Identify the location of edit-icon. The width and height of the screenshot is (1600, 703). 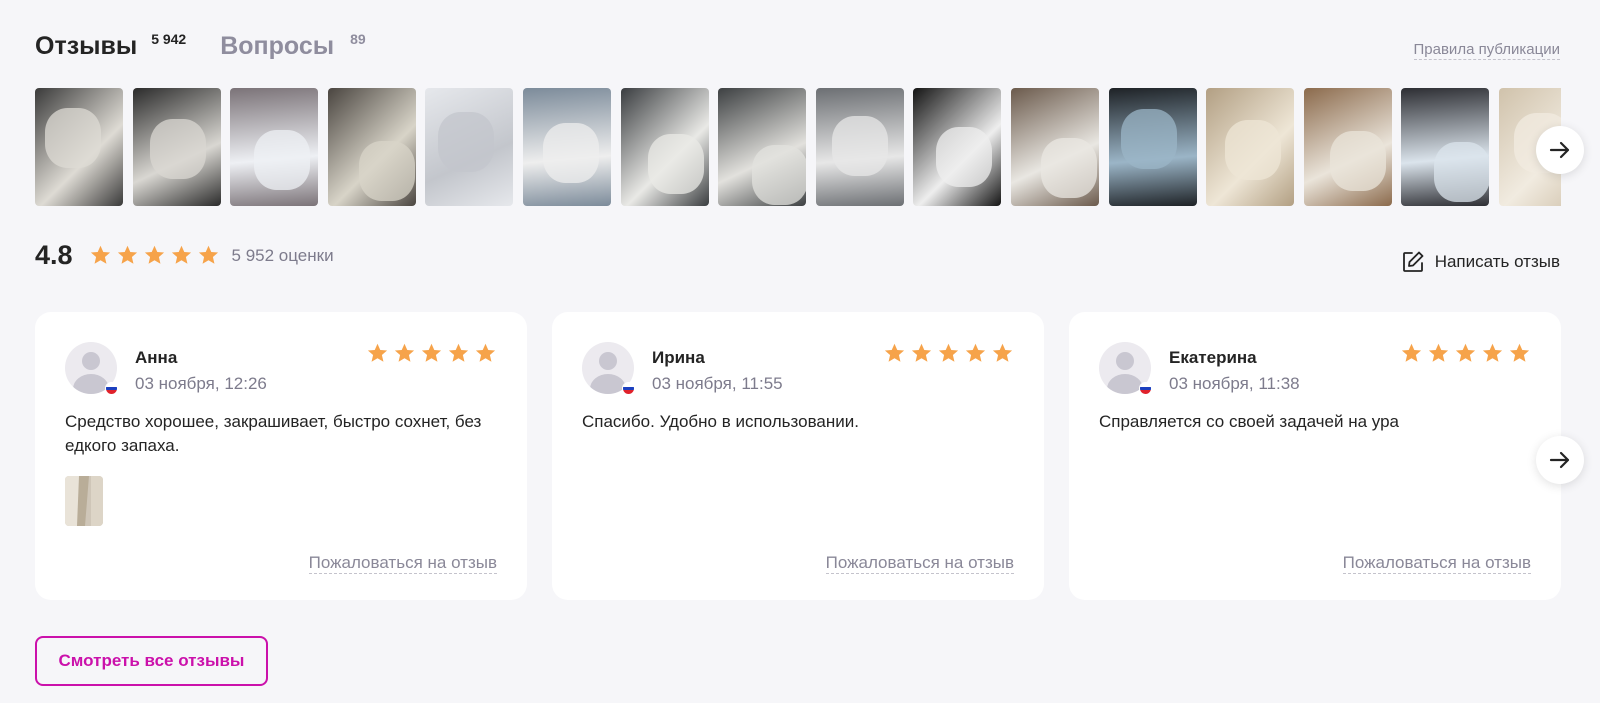
(1413, 261).